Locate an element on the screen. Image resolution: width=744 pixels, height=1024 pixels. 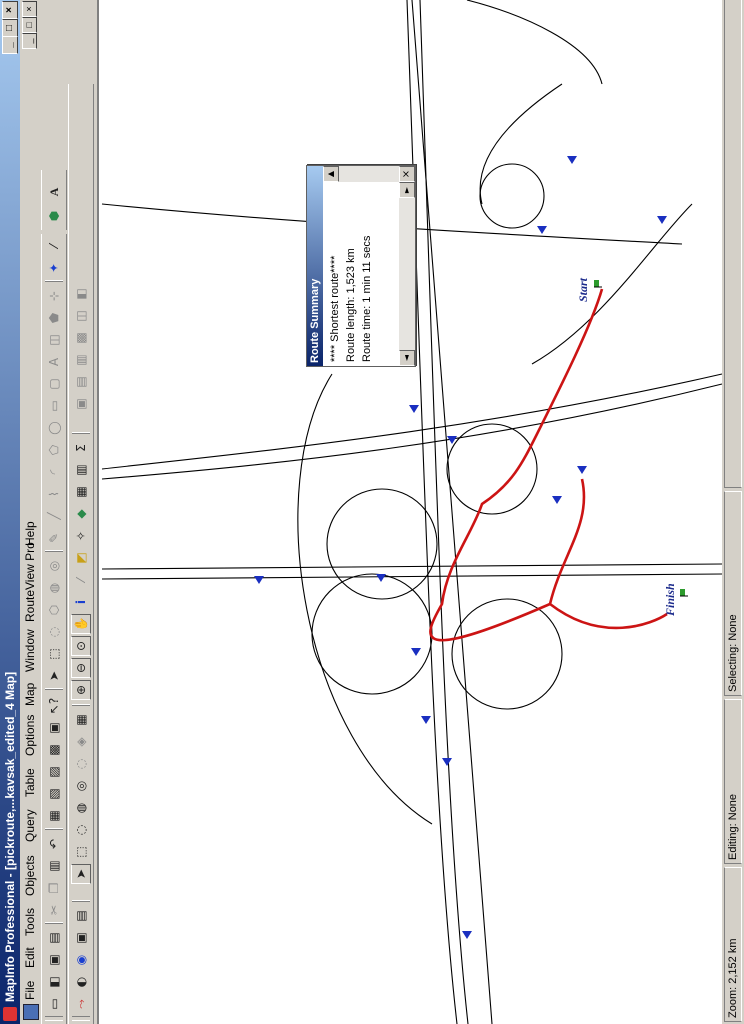
new-icon: ▭ is located at coordinates (54, 1004).